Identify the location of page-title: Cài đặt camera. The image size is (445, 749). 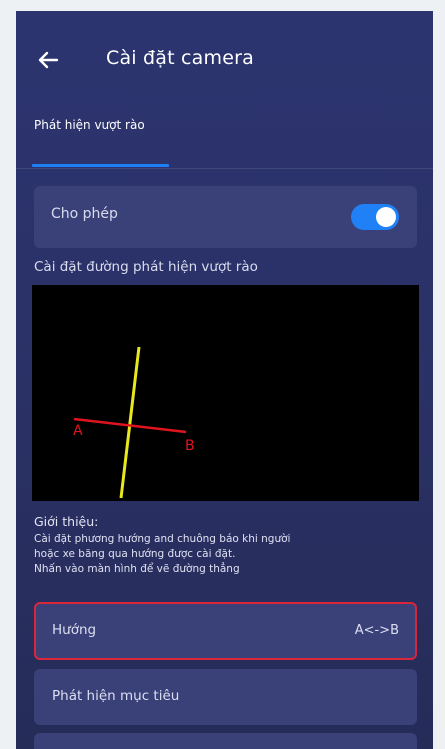
(180, 58).